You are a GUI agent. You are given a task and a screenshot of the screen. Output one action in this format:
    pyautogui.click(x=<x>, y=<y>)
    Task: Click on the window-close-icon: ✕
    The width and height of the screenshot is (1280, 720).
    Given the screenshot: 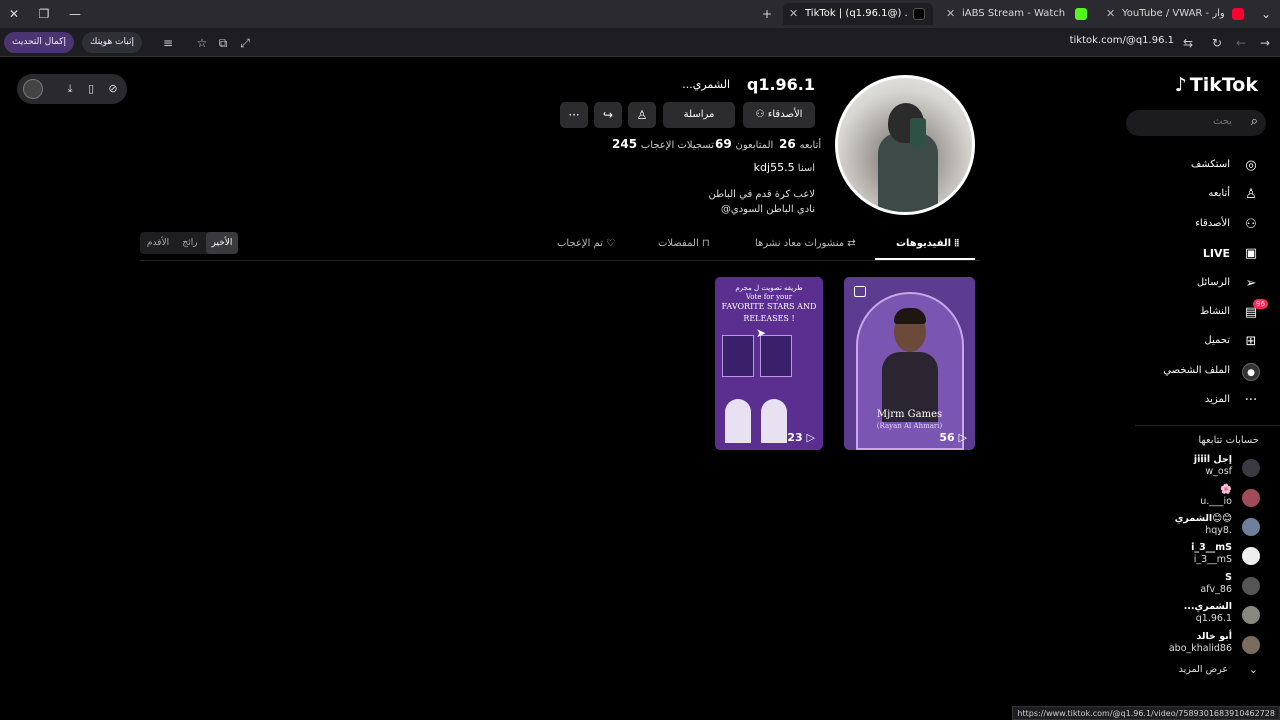 What is the action you would take?
    pyautogui.click(x=14, y=14)
    